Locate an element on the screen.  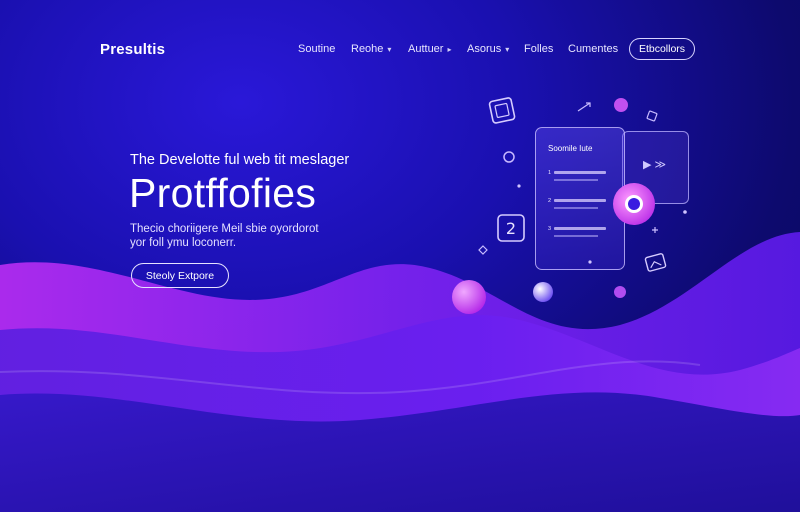
image-icon is located at coordinates (655, 262).